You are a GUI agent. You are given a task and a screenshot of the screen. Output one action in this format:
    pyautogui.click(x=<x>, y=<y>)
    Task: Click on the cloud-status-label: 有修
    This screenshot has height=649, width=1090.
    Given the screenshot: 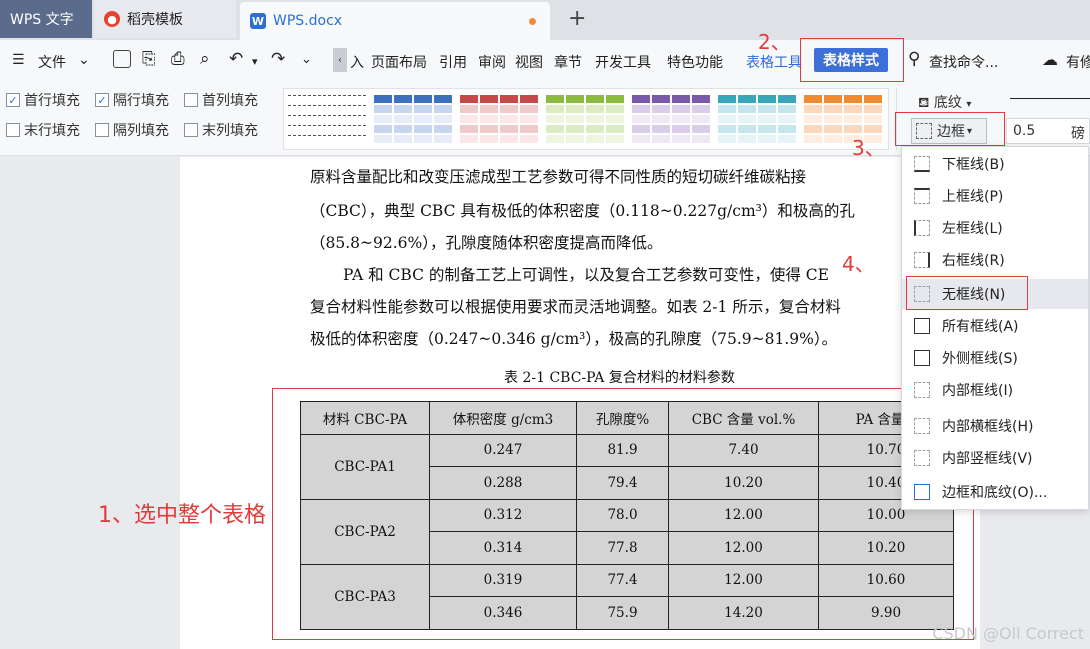 What is the action you would take?
    pyautogui.click(x=1078, y=62)
    